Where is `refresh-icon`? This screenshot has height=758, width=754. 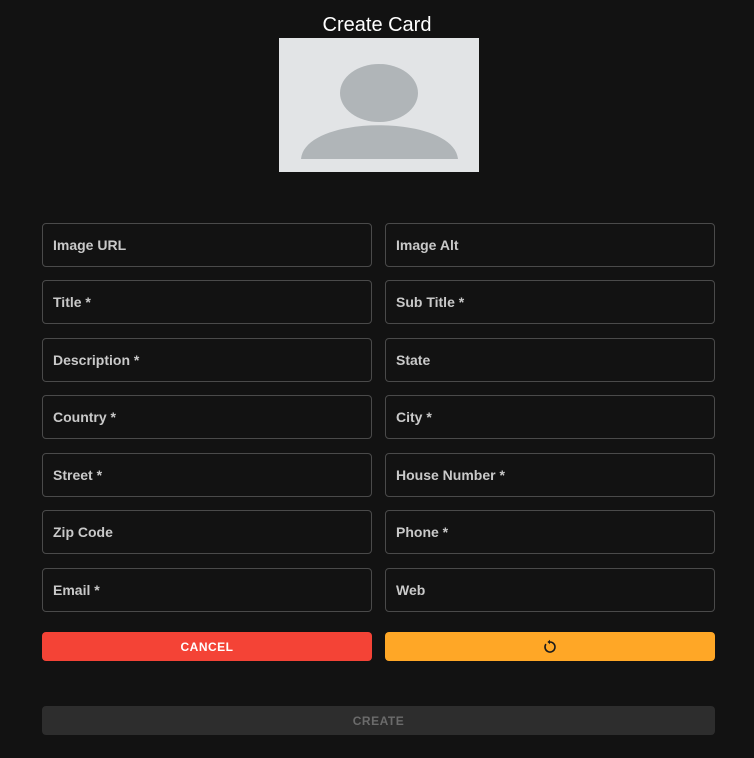 refresh-icon is located at coordinates (550, 646).